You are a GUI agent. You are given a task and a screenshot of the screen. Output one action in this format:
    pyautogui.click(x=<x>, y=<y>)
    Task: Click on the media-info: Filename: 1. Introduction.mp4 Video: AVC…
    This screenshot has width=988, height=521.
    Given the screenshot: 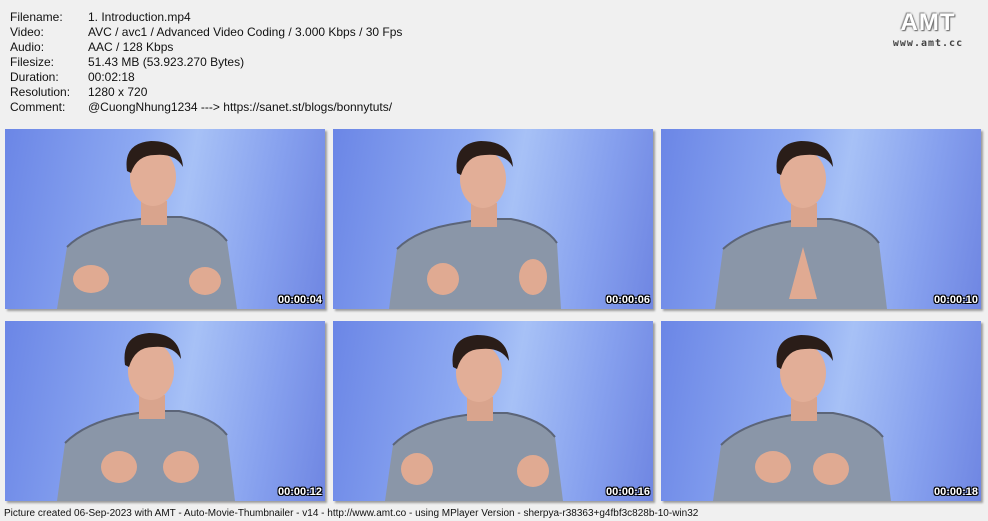 What is the action you would take?
    pyautogui.click(x=206, y=62)
    